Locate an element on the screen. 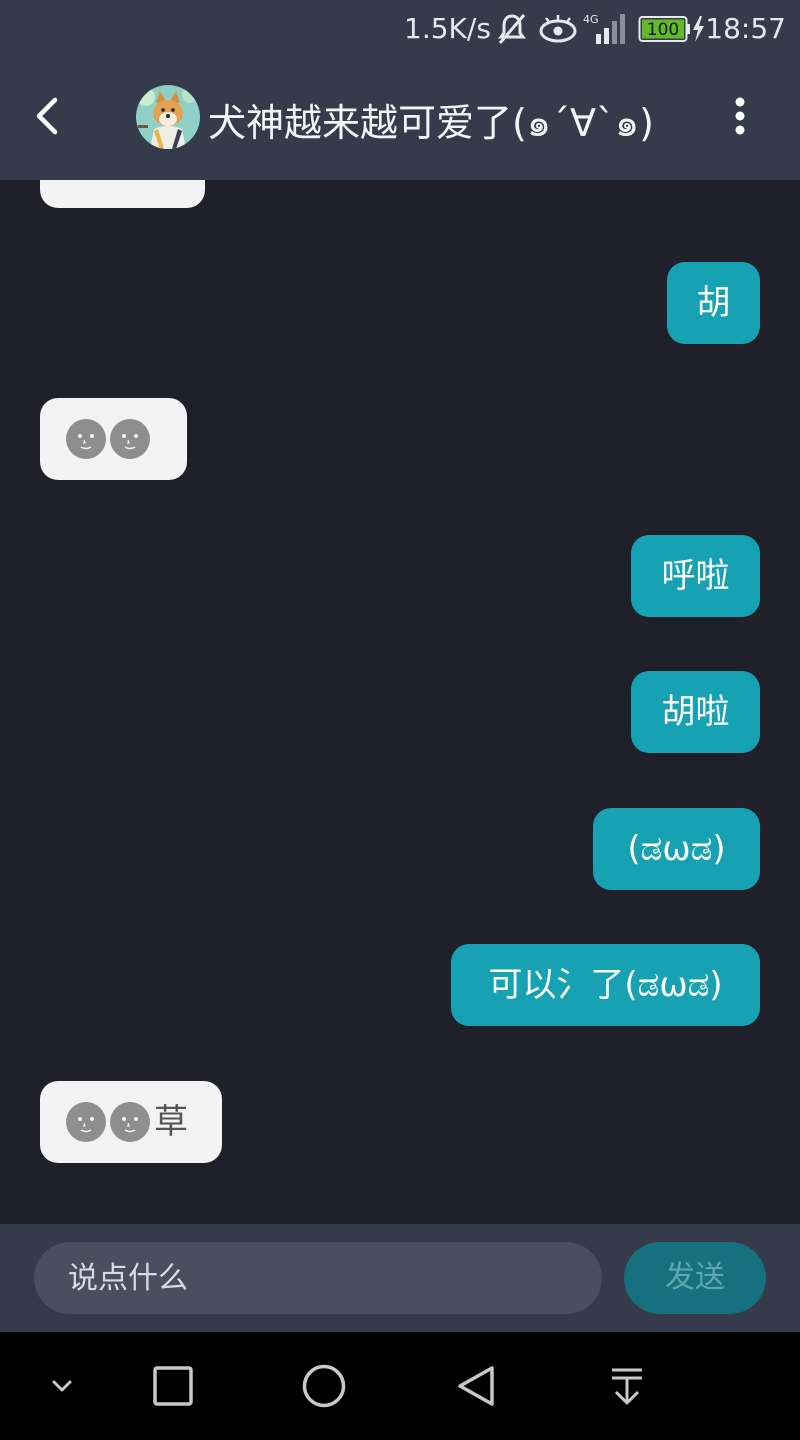 This screenshot has height=1440, width=800. signal-4g-icon: 4G is located at coordinates (604, 28).